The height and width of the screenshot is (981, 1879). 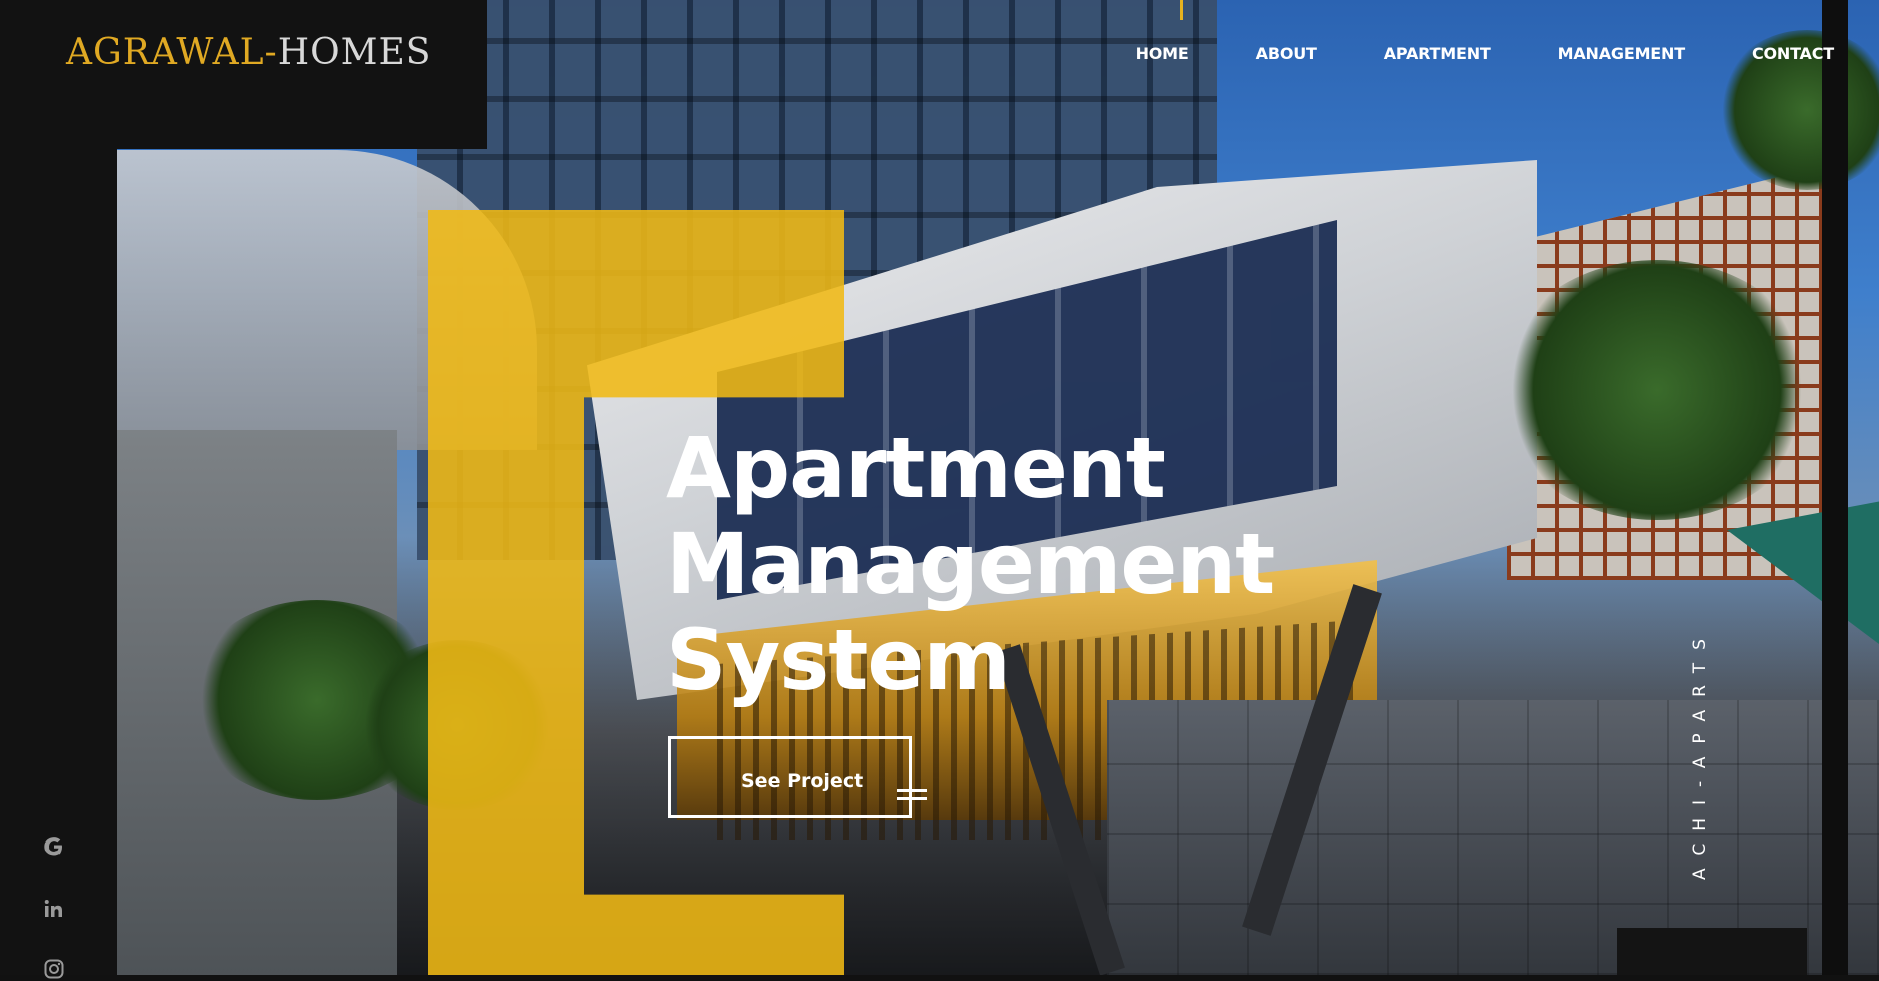 What do you see at coordinates (1712, 951) in the screenshot?
I see `dark-block` at bounding box center [1712, 951].